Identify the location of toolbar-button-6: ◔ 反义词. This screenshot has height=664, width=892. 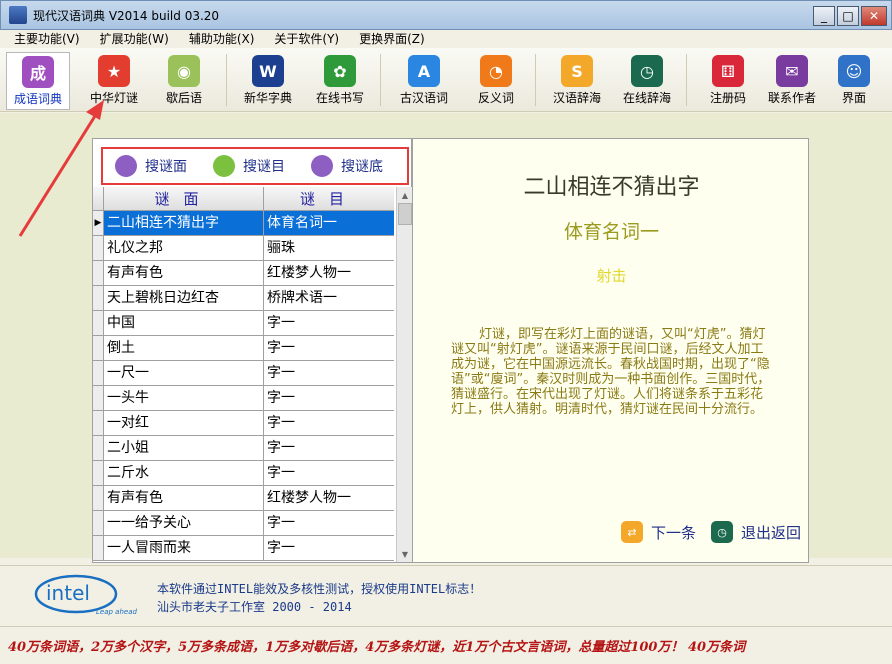
(496, 81).